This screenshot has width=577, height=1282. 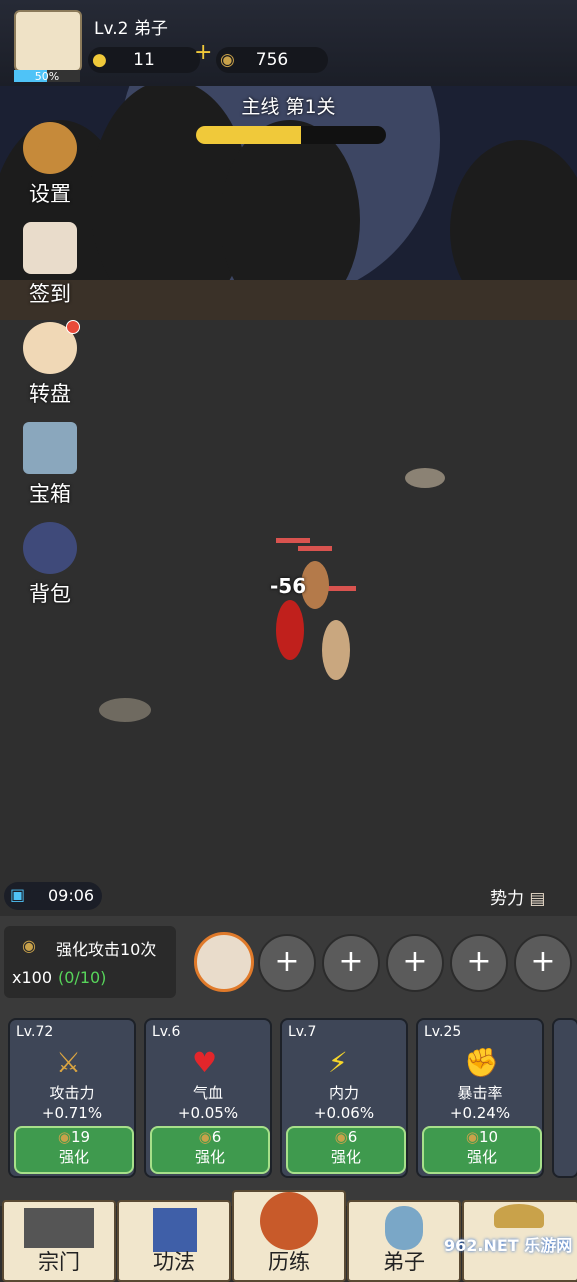 I want to click on settings-button: 设置, so click(x=50, y=165).